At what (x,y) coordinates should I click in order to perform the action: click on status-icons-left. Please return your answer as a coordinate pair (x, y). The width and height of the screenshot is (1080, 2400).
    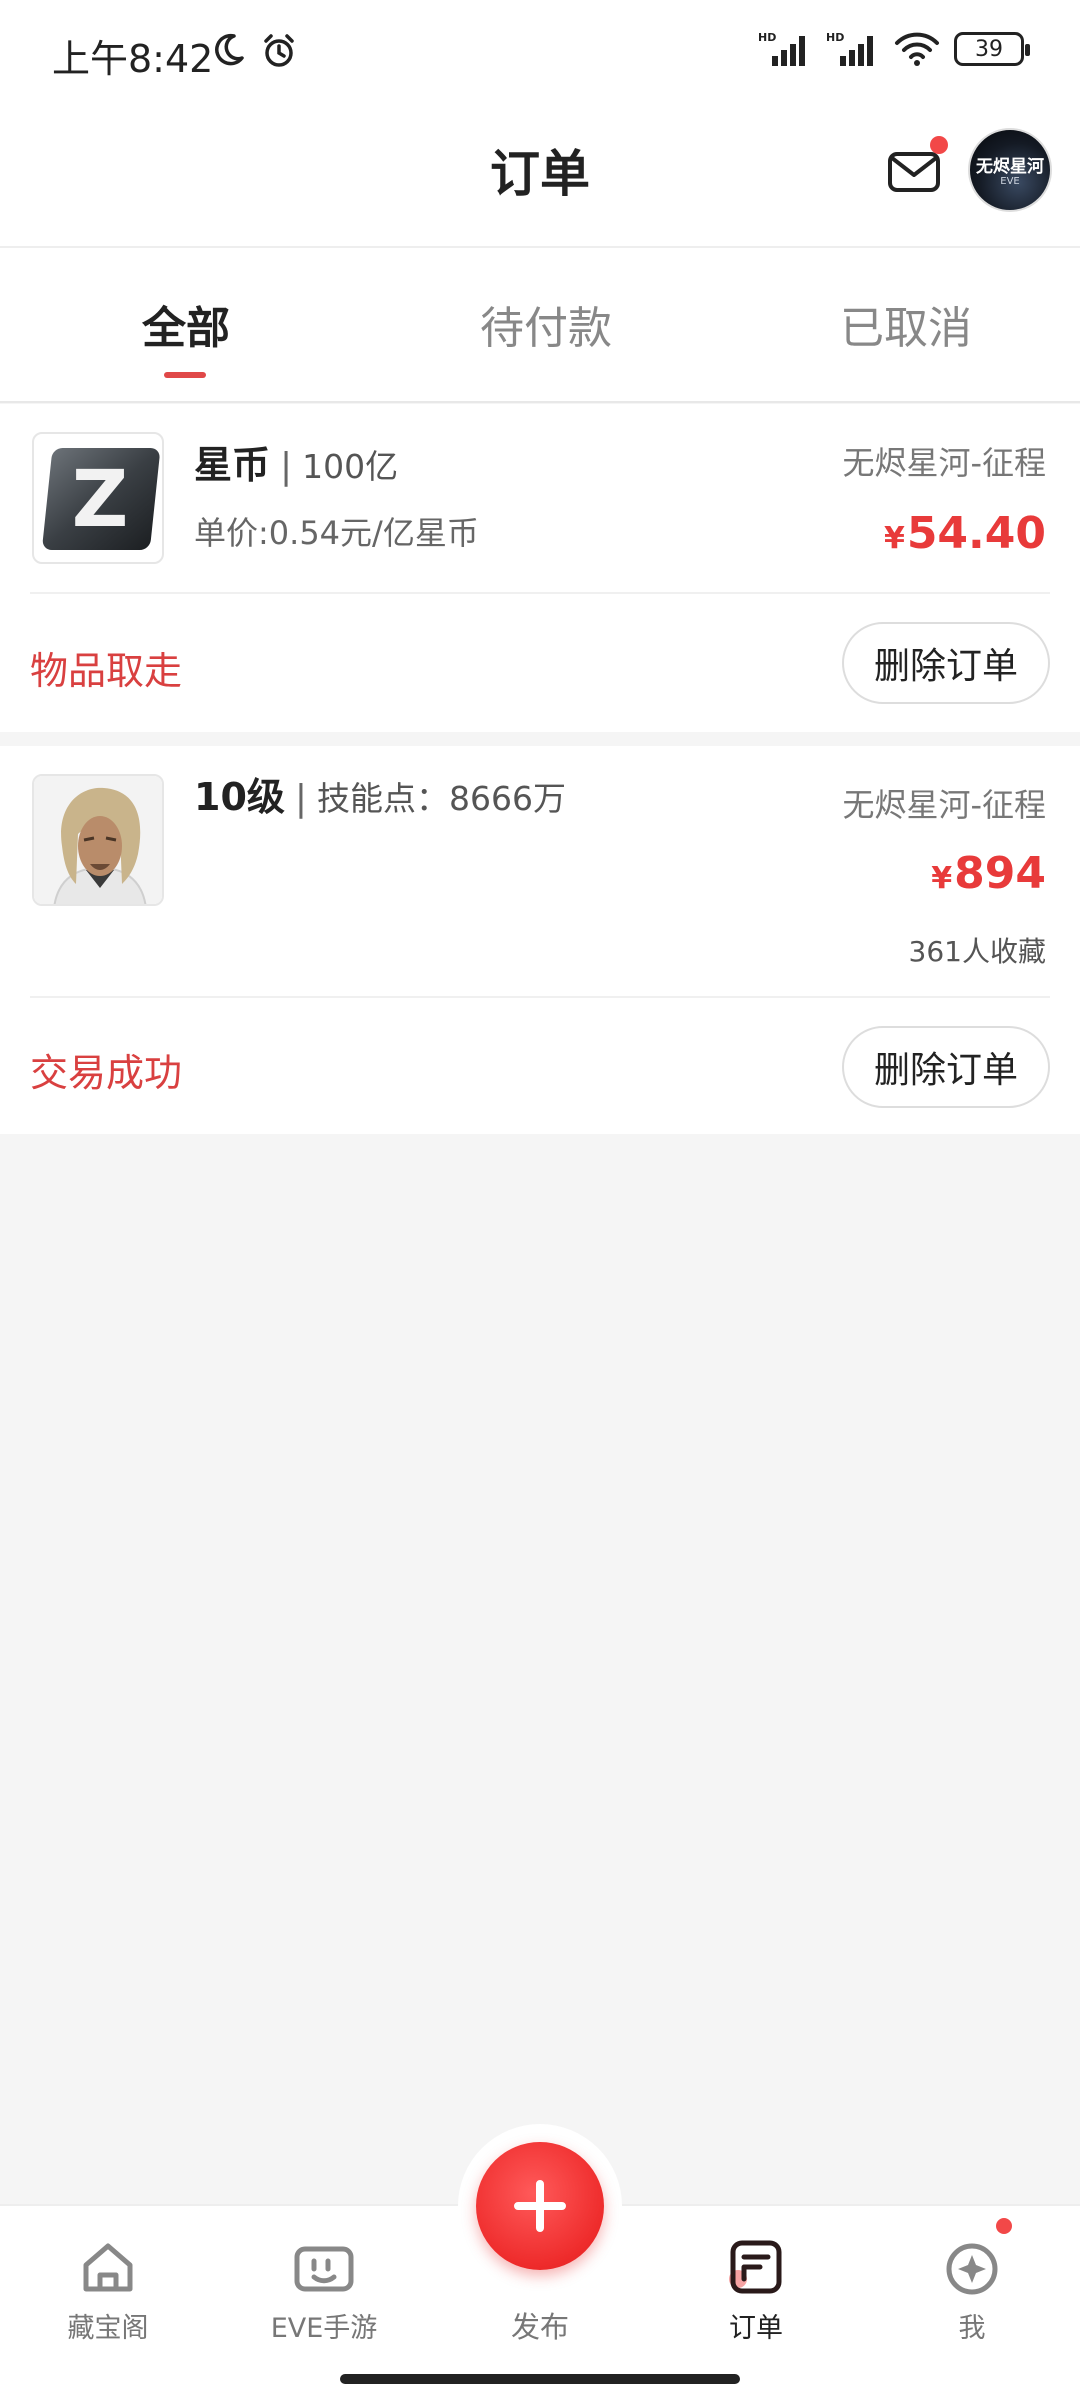
    Looking at the image, I should click on (254, 51).